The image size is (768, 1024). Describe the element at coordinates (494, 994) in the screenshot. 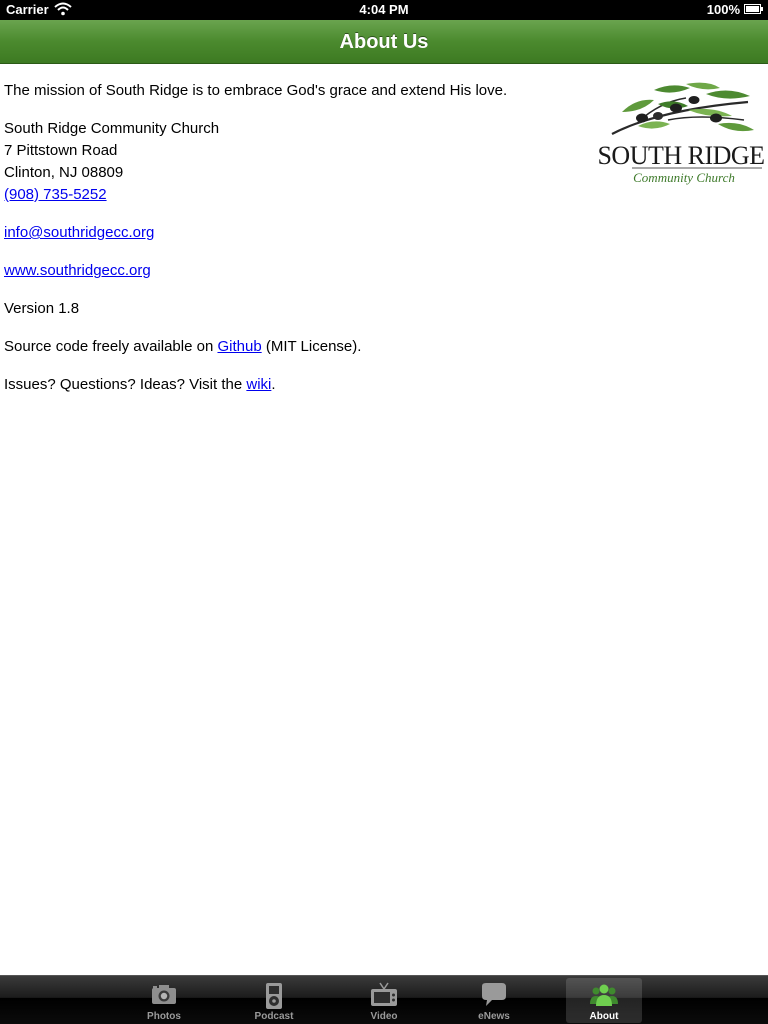

I see `speech-bubble-icon` at that location.